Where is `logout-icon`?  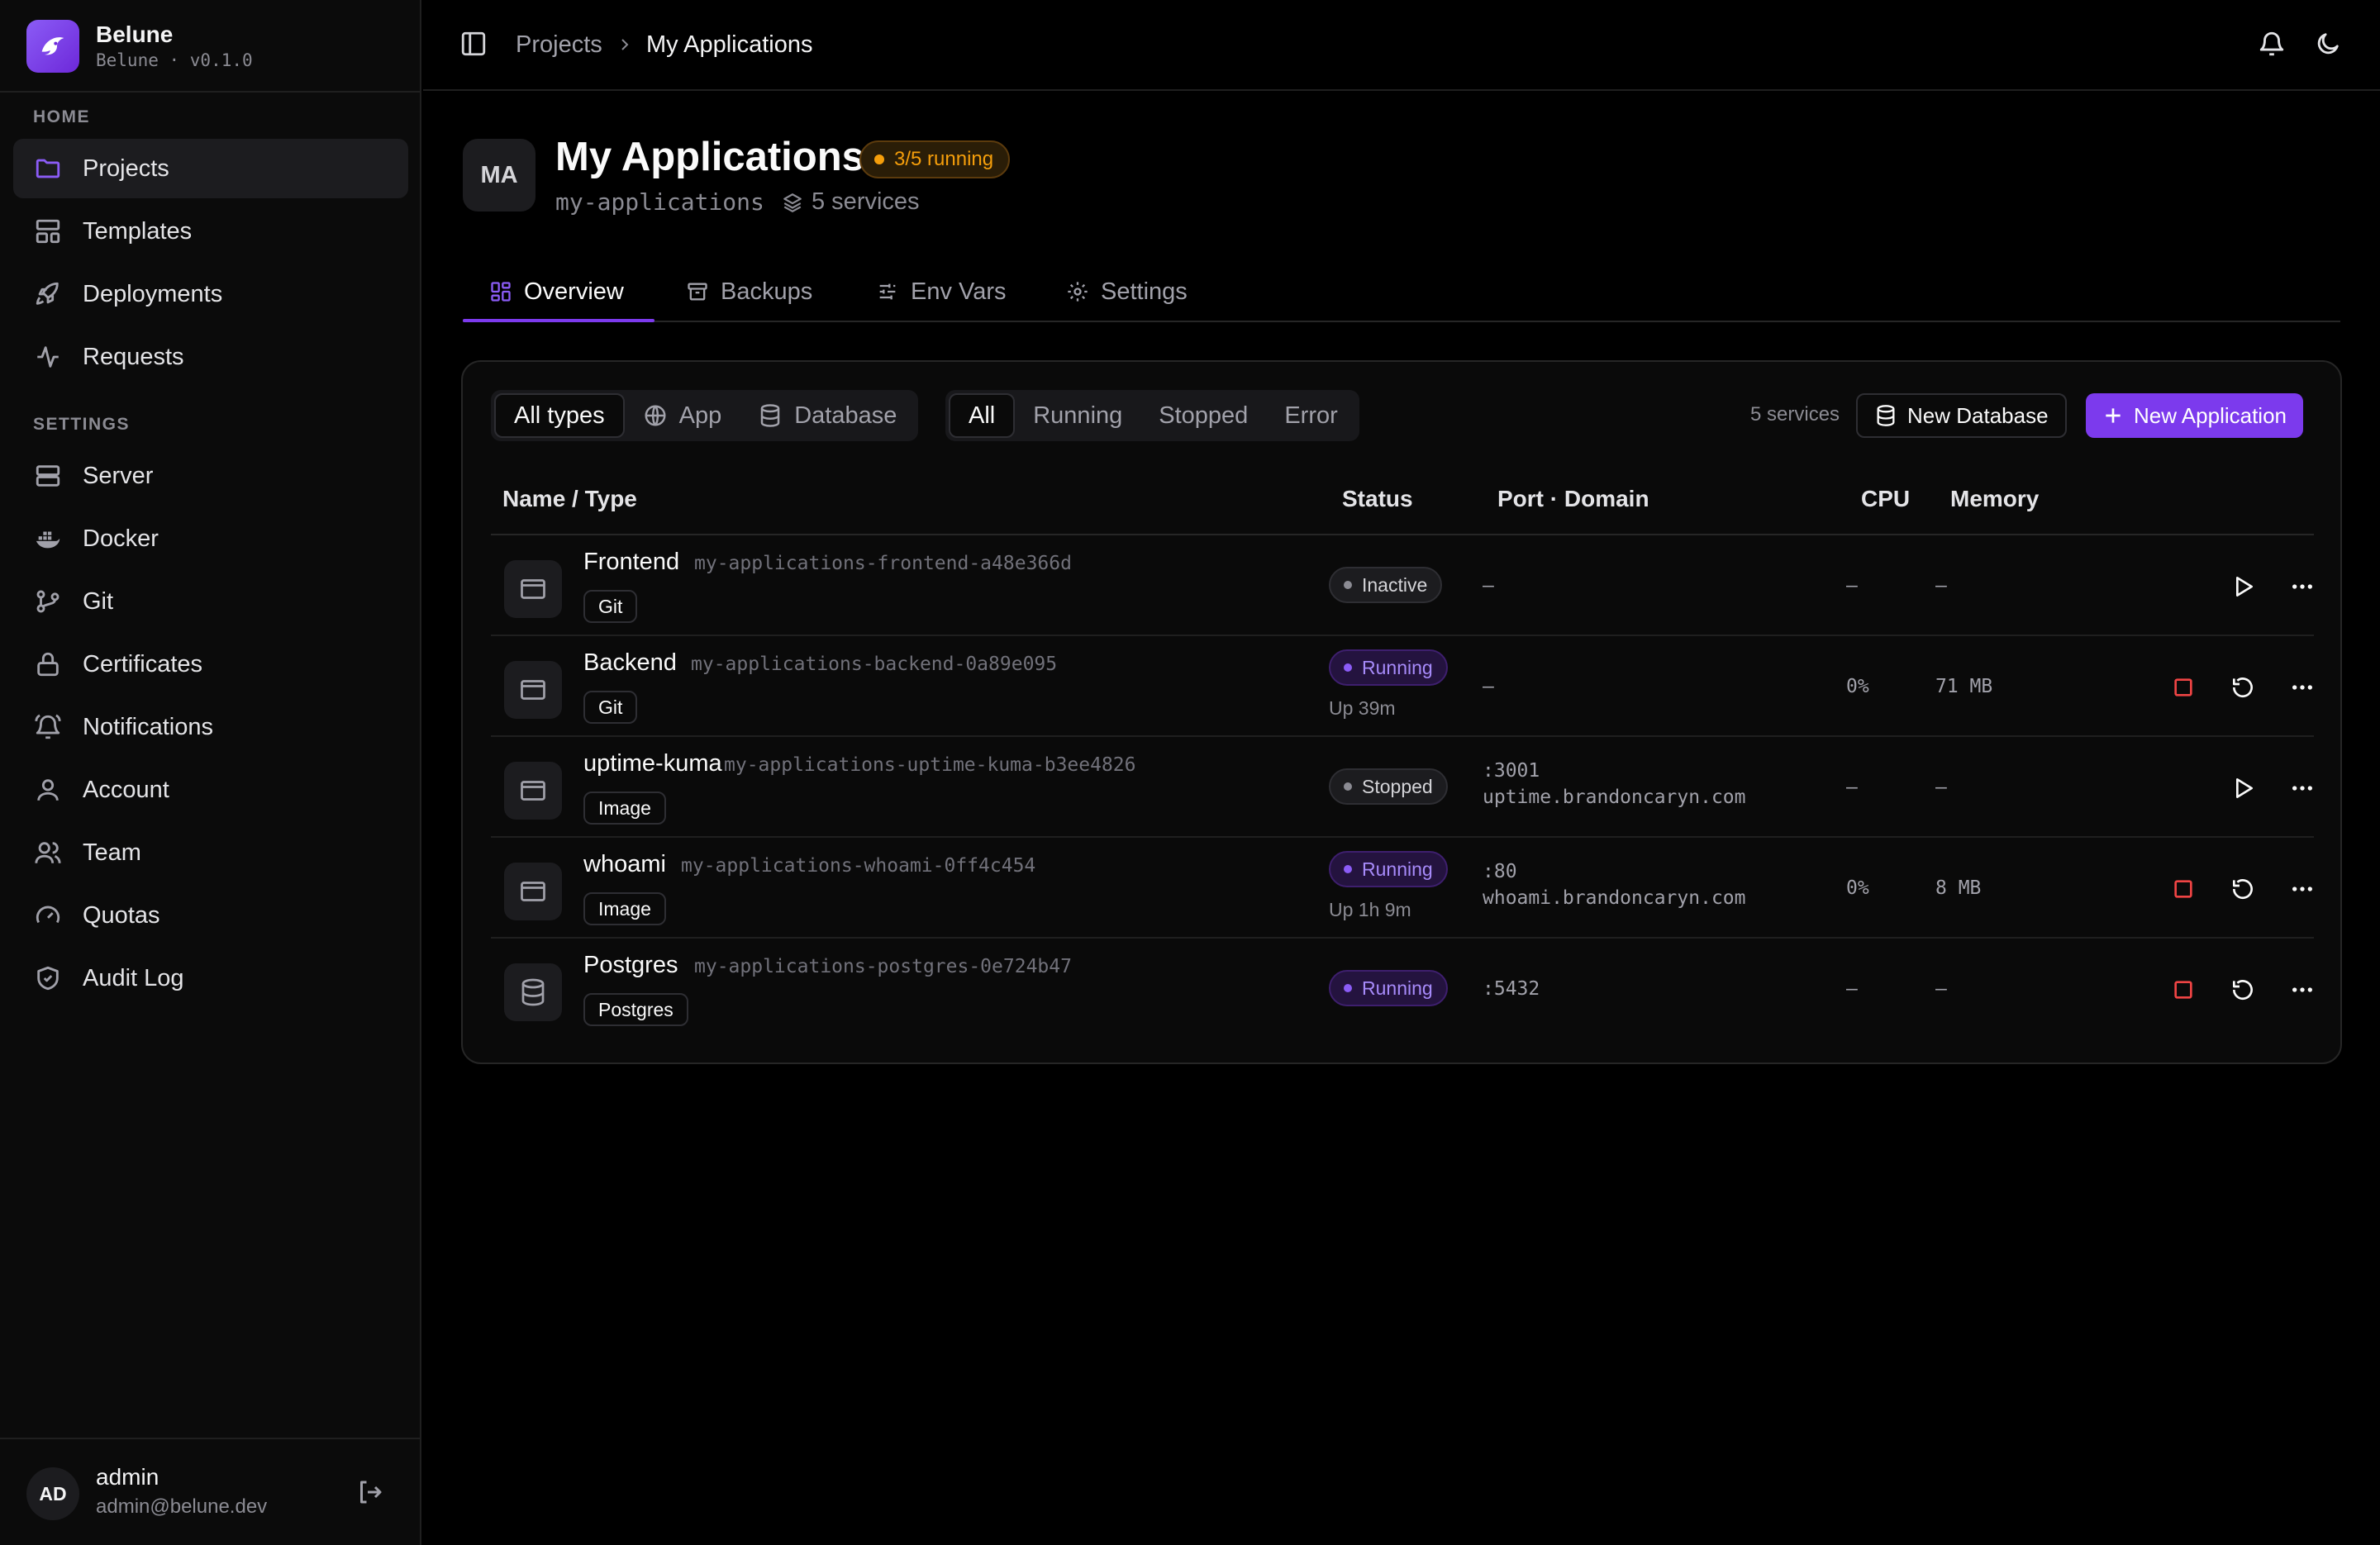 logout-icon is located at coordinates (371, 1493).